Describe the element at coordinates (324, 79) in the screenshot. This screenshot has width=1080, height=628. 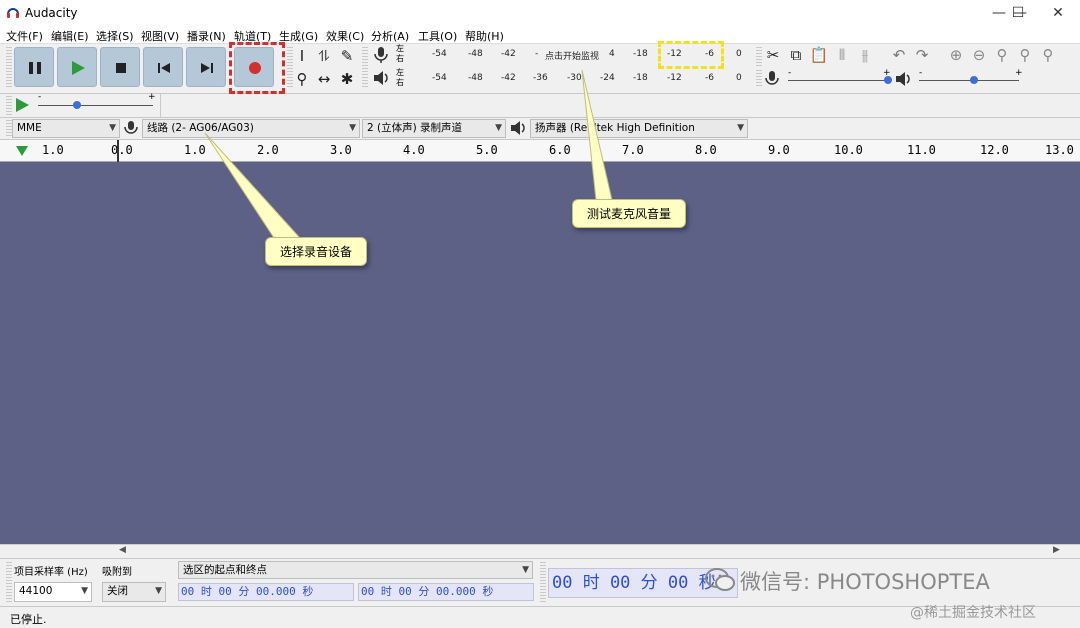
I see `timeshift-tool-icon: ↔` at that location.